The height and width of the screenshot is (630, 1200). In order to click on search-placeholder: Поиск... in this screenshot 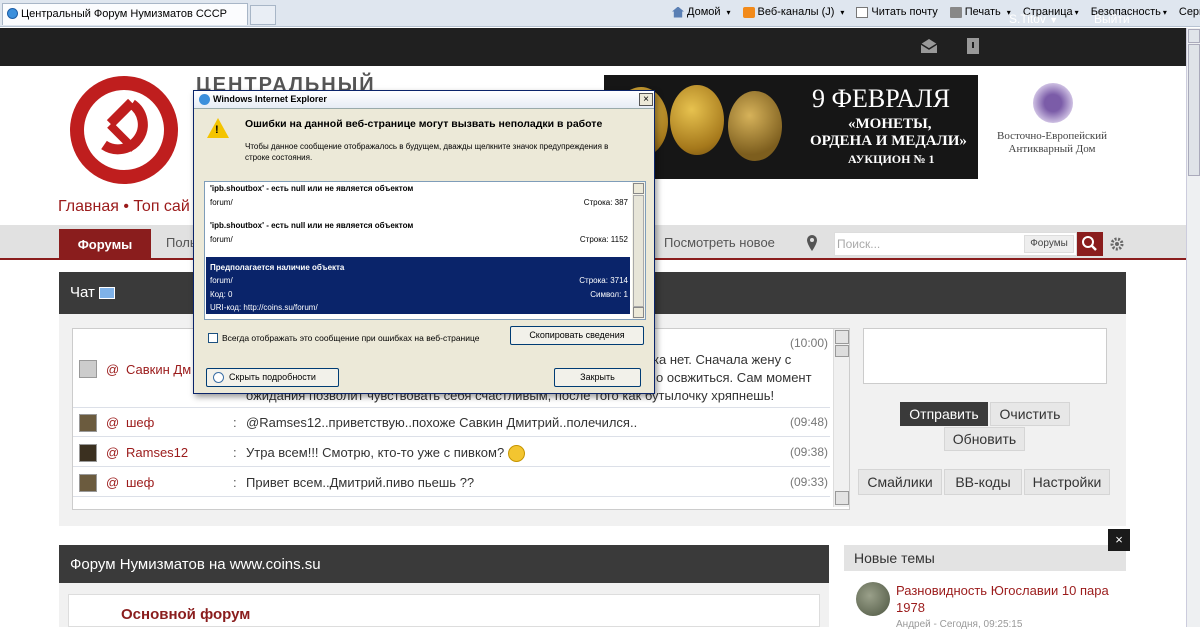, I will do `click(859, 244)`.